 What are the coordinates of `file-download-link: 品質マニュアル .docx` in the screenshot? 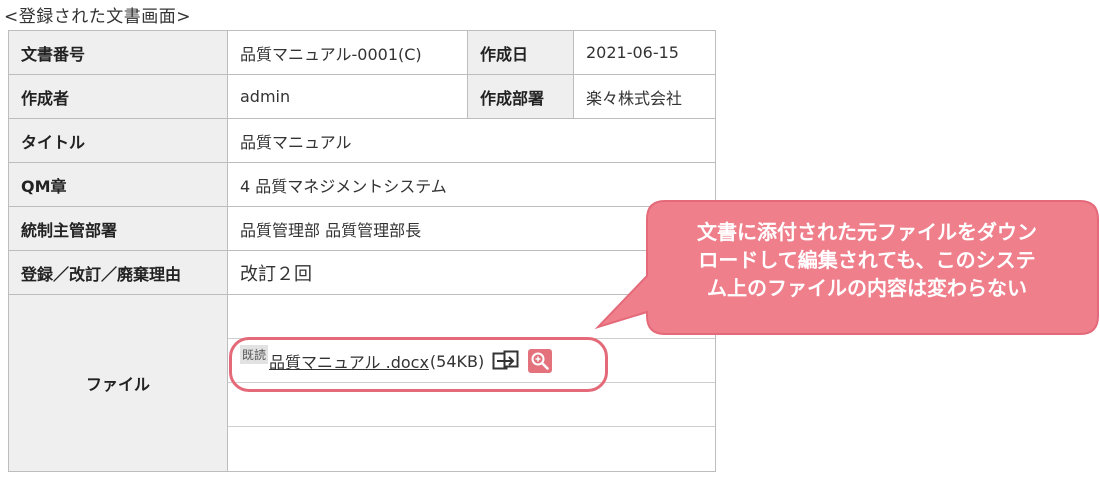 It's located at (349, 361).